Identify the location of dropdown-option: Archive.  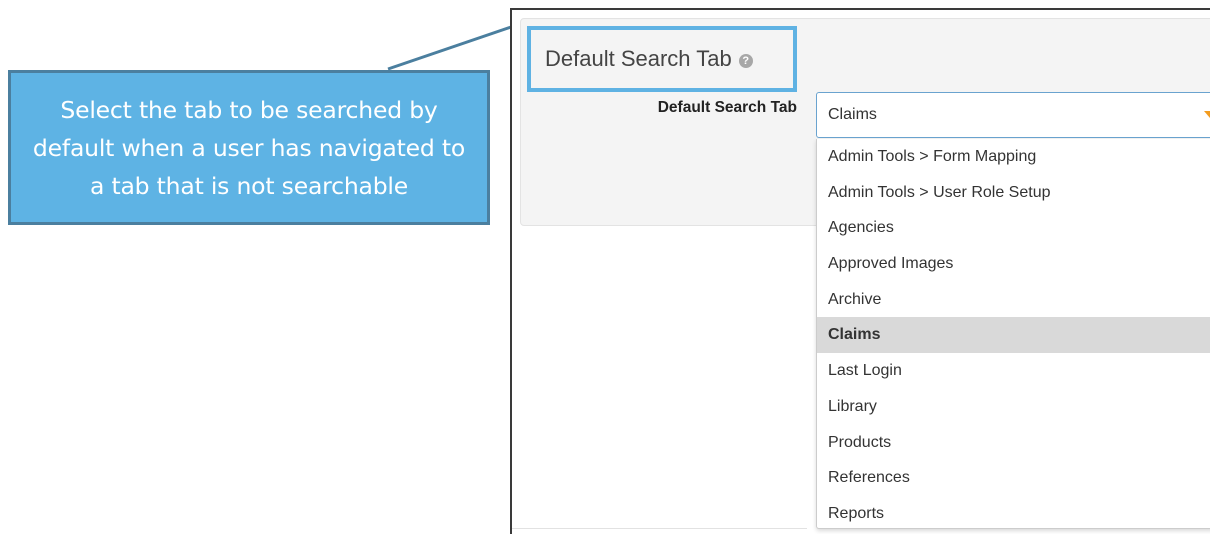
(1013, 300).